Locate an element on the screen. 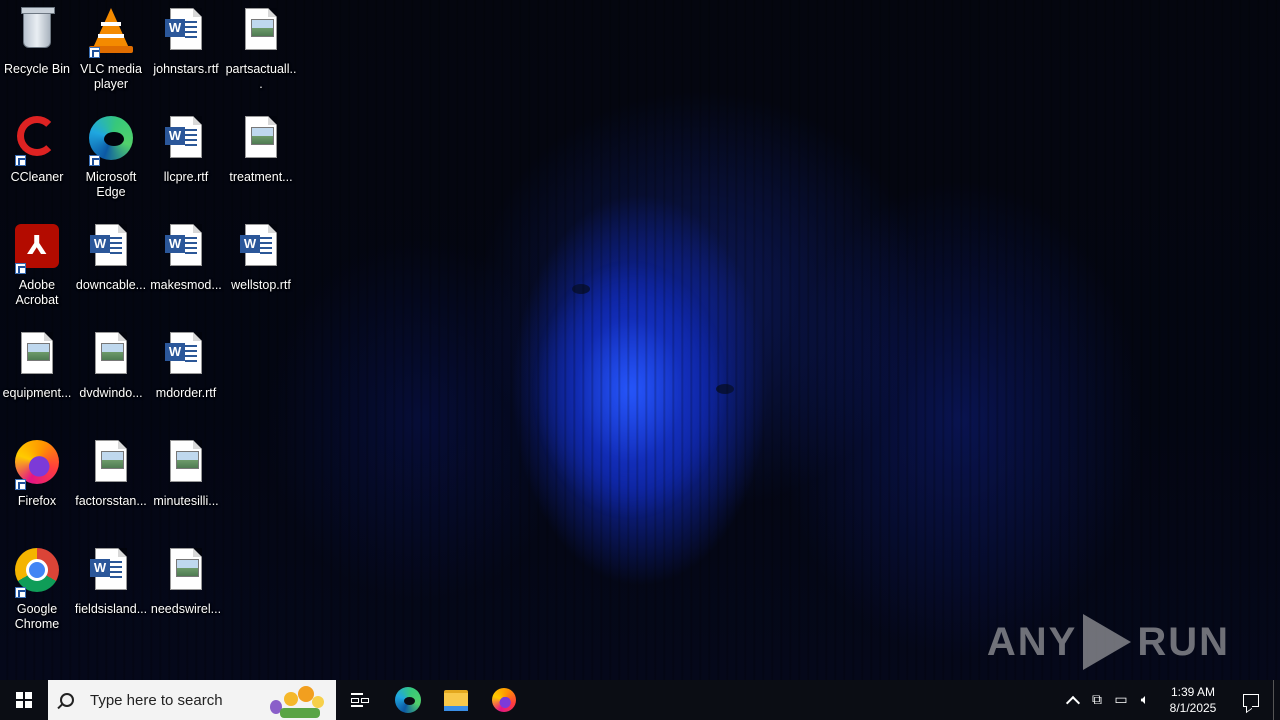  desktop-icon-ccleaner: CCleaner is located at coordinates (37, 147).